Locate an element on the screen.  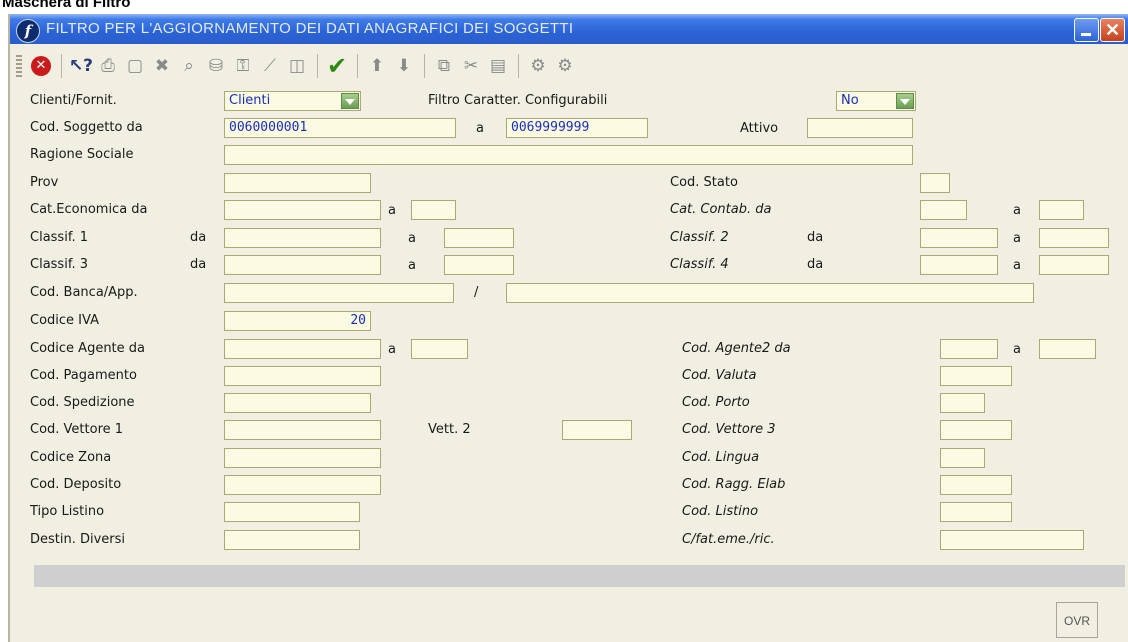
codice-agente-from-field is located at coordinates (302, 349).